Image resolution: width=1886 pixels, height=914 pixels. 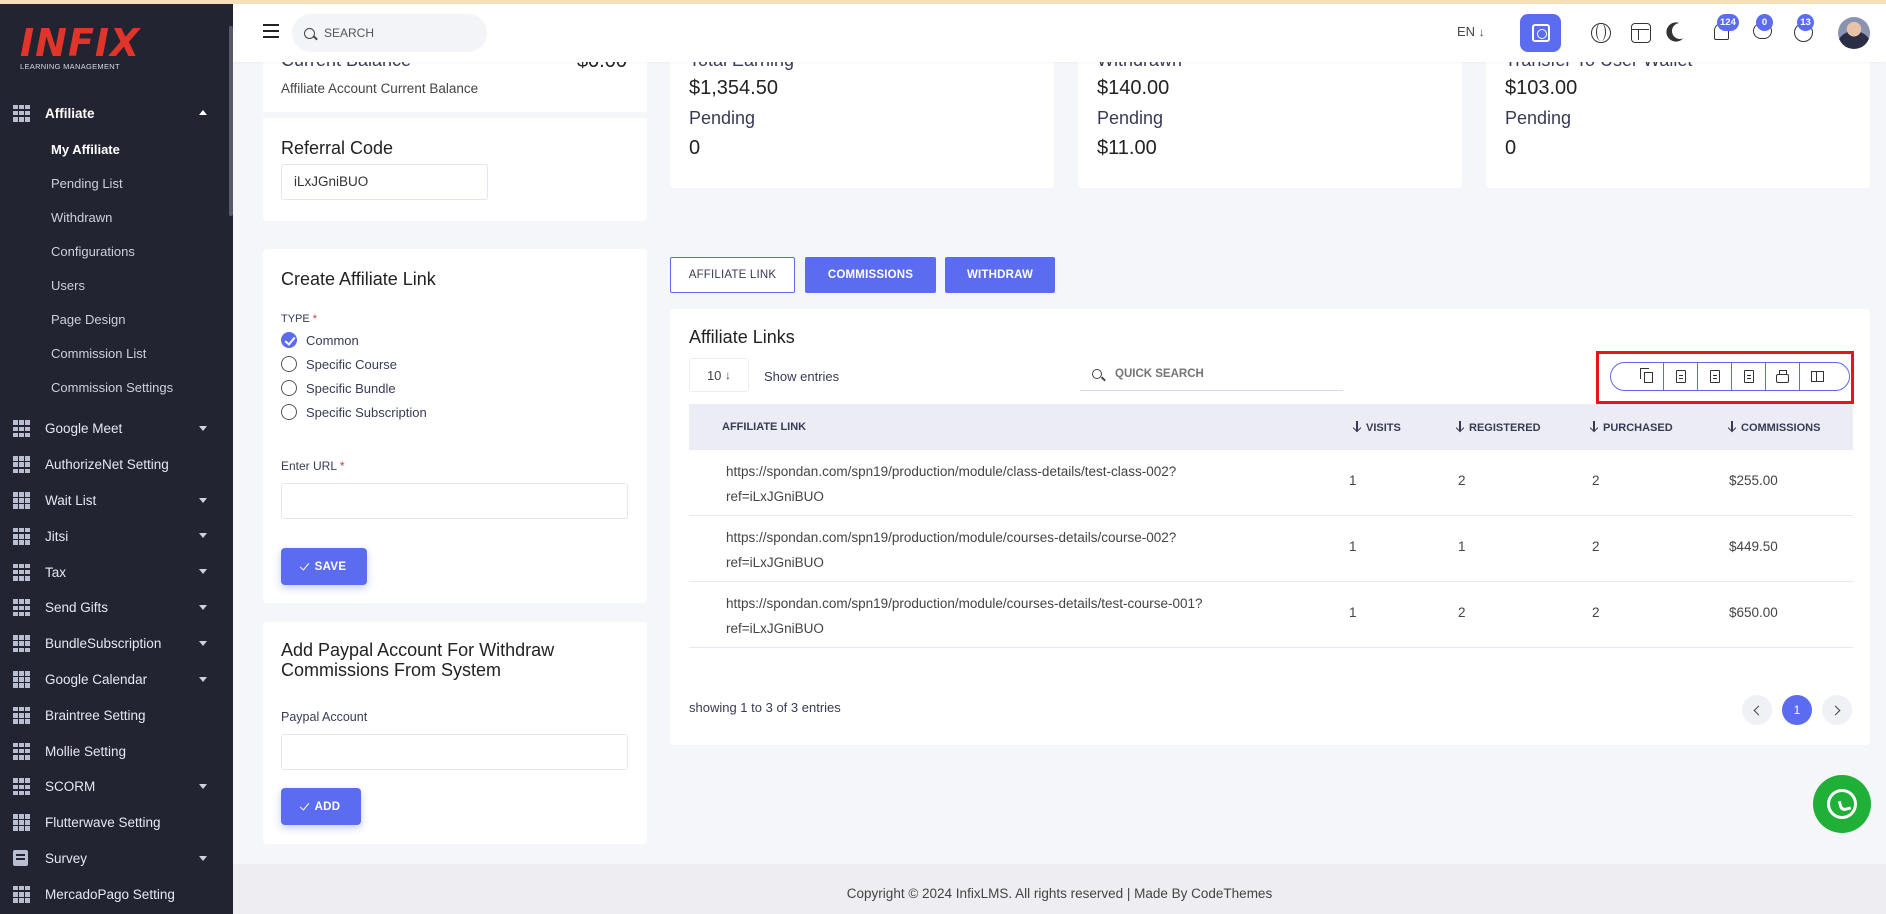 What do you see at coordinates (862, 114) in the screenshot?
I see `stat-card-total-earning: Total Earning$1,354.50Pending0` at bounding box center [862, 114].